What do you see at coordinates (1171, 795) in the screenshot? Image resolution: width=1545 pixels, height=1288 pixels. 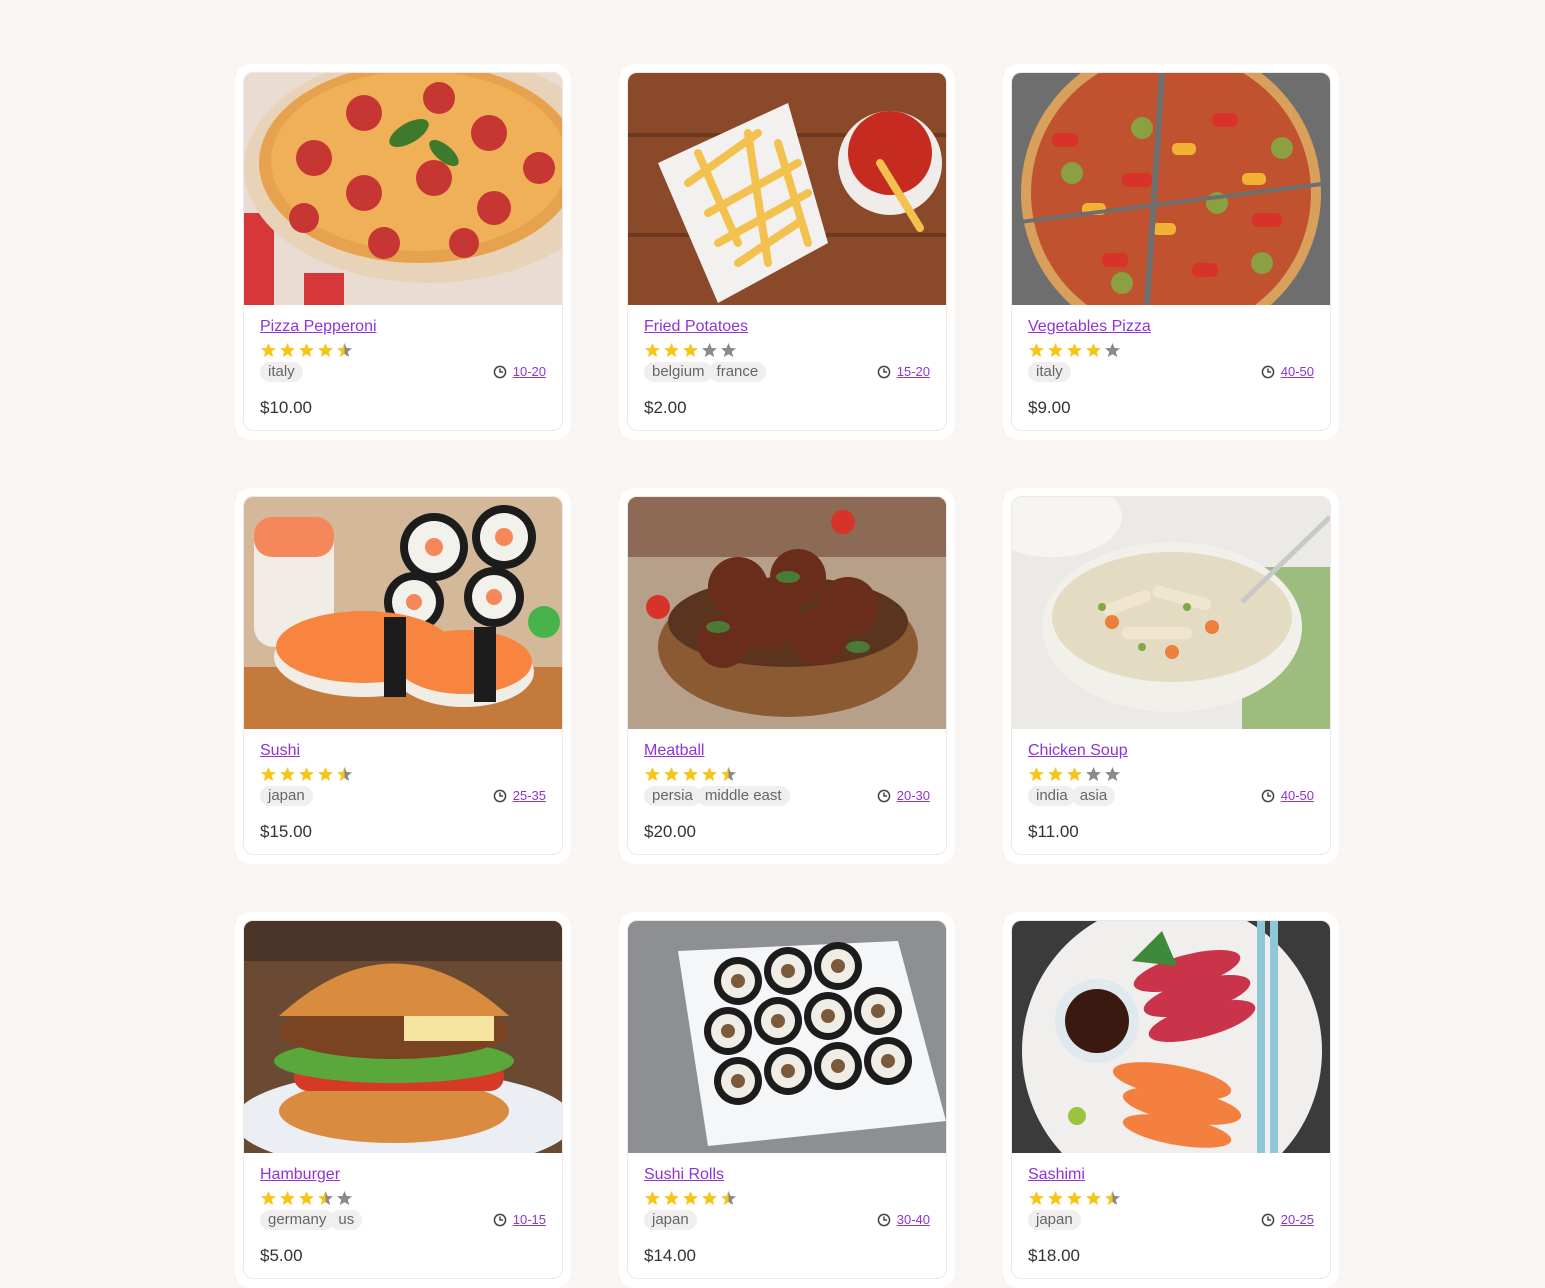 I see `meta-row: india asia 40-50` at bounding box center [1171, 795].